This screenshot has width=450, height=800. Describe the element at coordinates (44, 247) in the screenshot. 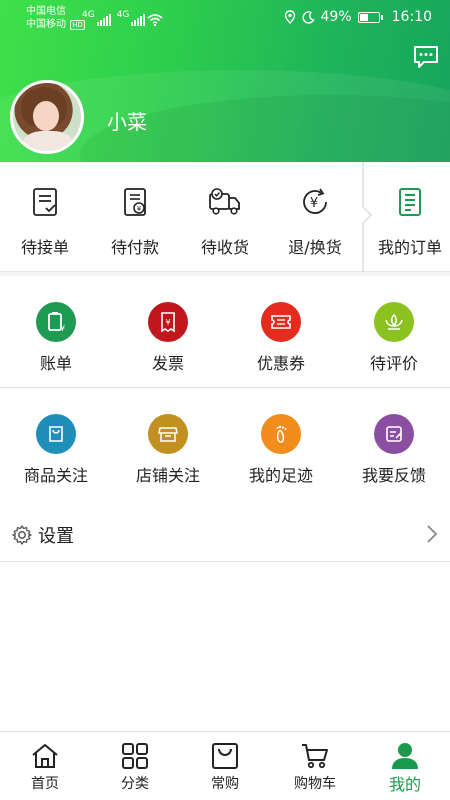

I see `order-label: 待接单` at that location.